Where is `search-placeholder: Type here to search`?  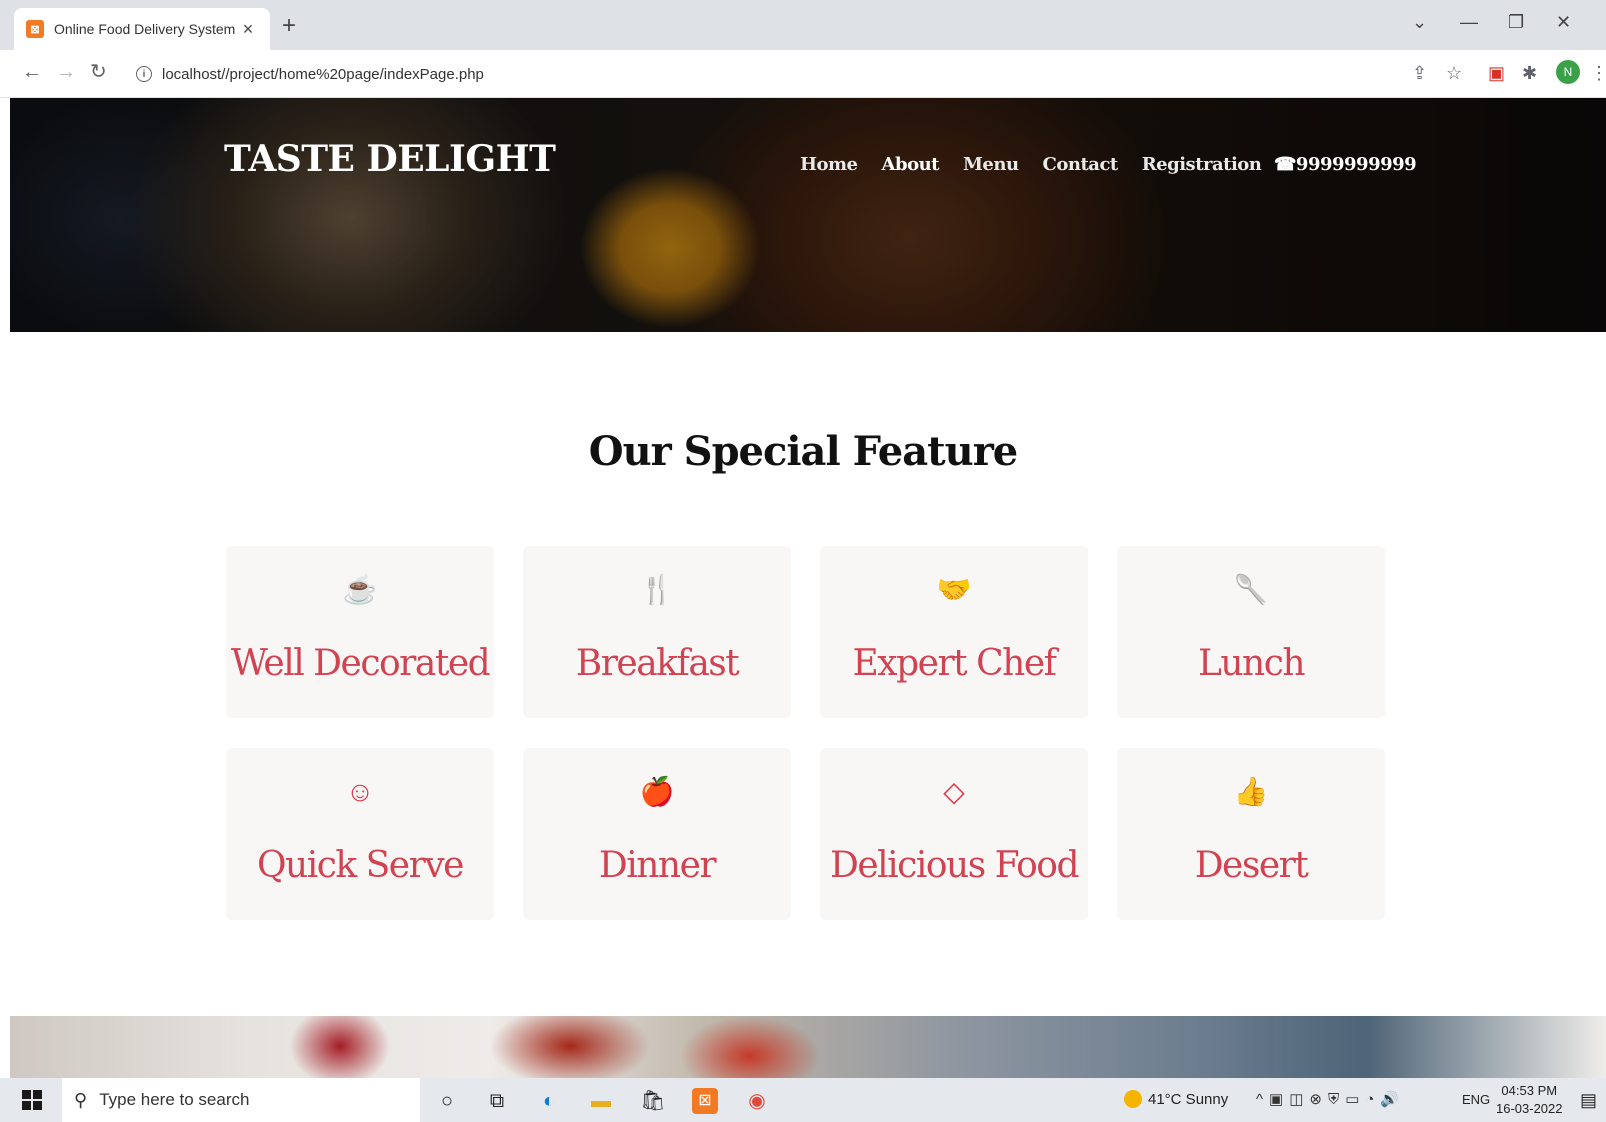 search-placeholder: Type here to search is located at coordinates (174, 1099).